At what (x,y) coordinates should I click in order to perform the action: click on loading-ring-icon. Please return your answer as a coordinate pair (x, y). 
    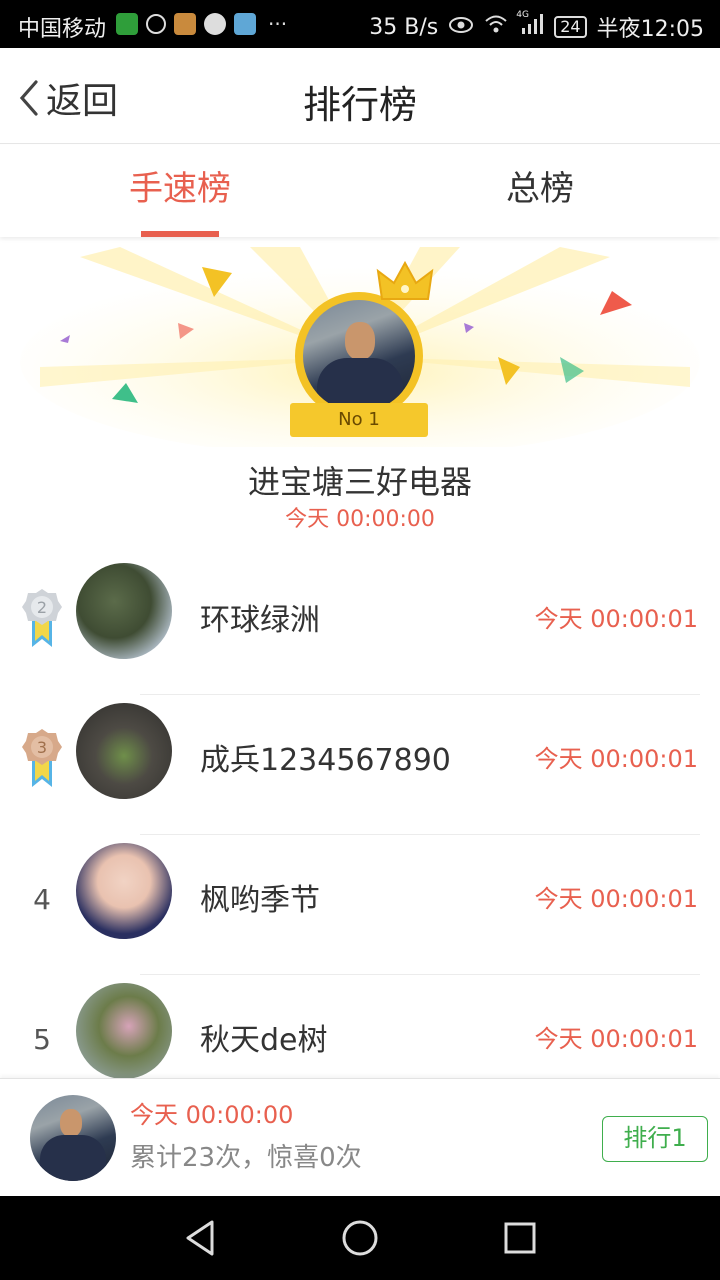
    Looking at the image, I should click on (156, 24).